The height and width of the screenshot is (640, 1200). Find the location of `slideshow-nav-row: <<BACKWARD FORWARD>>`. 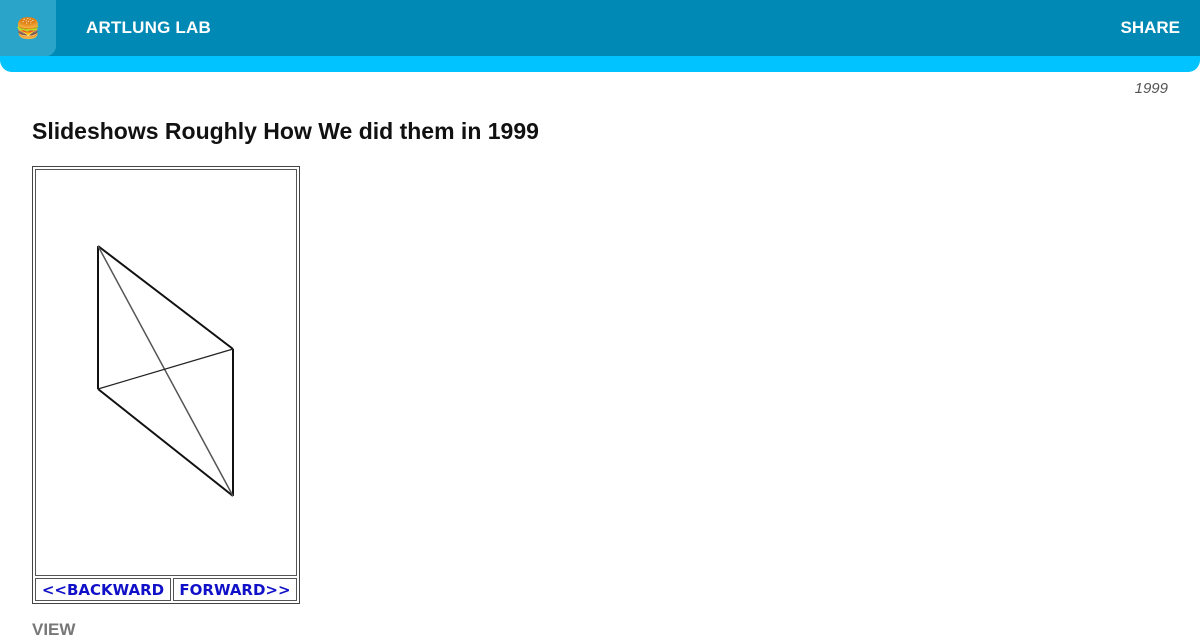

slideshow-nav-row: <<BACKWARD FORWARD>> is located at coordinates (166, 589).